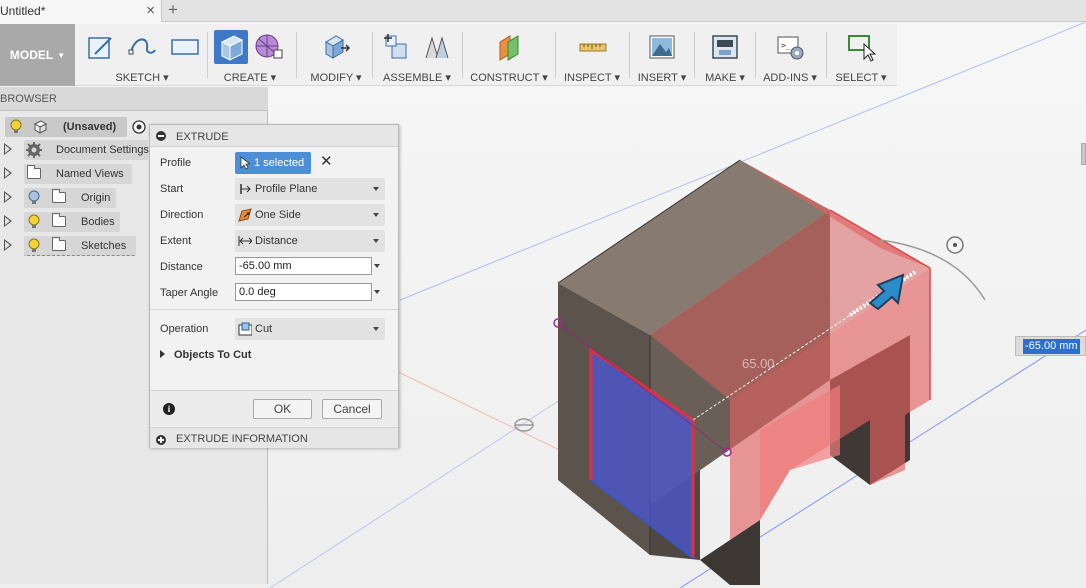  What do you see at coordinates (37, 55) in the screenshot?
I see `workspace-switcher: MODEL ▼` at bounding box center [37, 55].